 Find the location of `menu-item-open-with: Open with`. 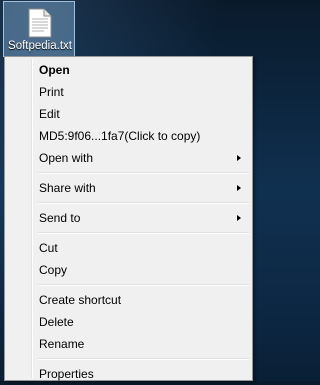

menu-item-open-with: Open with is located at coordinates (128, 158).